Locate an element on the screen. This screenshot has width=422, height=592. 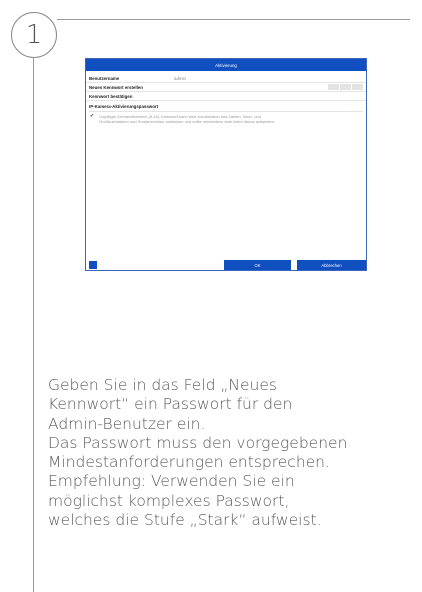
username-row: Benutzername admin is located at coordinates (226, 78).